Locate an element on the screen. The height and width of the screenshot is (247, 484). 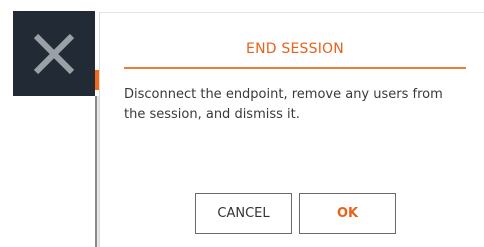
close-icon is located at coordinates (54, 54).